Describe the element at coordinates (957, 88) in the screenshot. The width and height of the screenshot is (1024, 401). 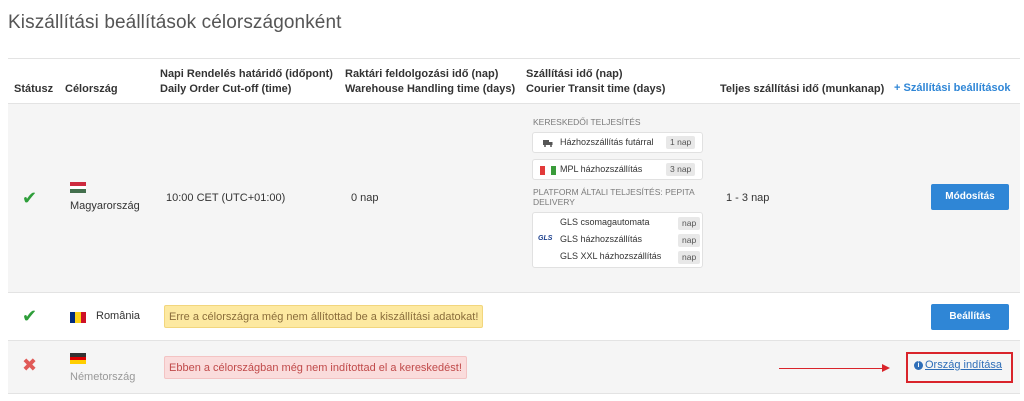
I see `add-shipping-settings-label: Szállítási beállítások` at that location.